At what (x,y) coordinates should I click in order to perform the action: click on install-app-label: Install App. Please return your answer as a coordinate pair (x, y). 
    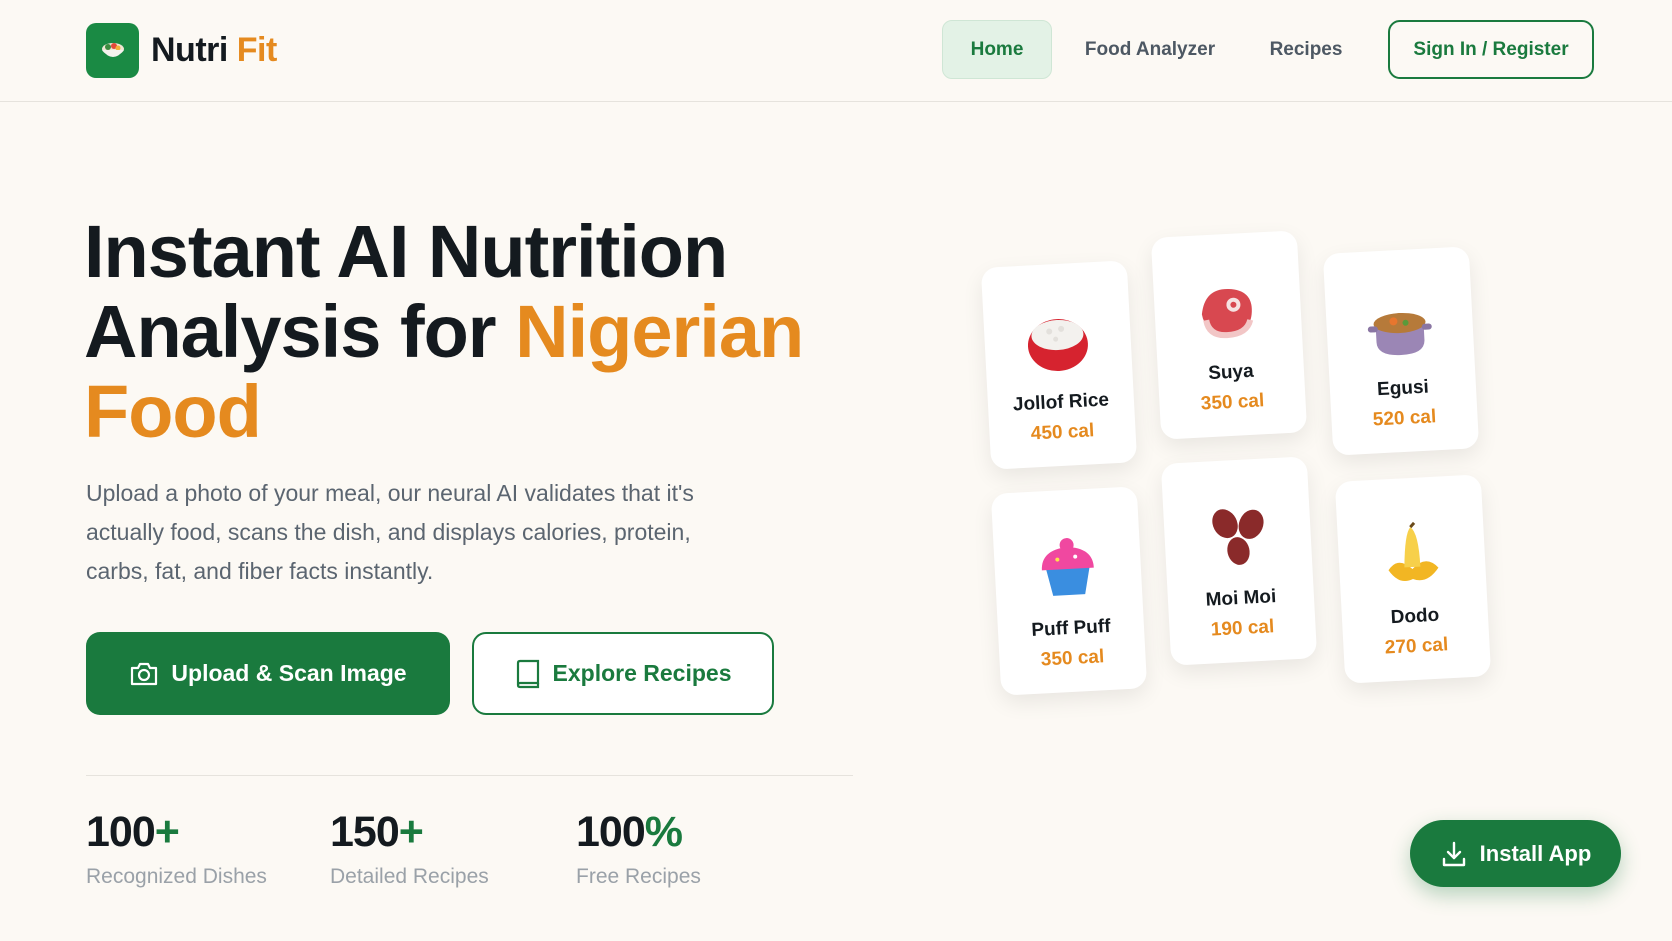
    Looking at the image, I should click on (1535, 853).